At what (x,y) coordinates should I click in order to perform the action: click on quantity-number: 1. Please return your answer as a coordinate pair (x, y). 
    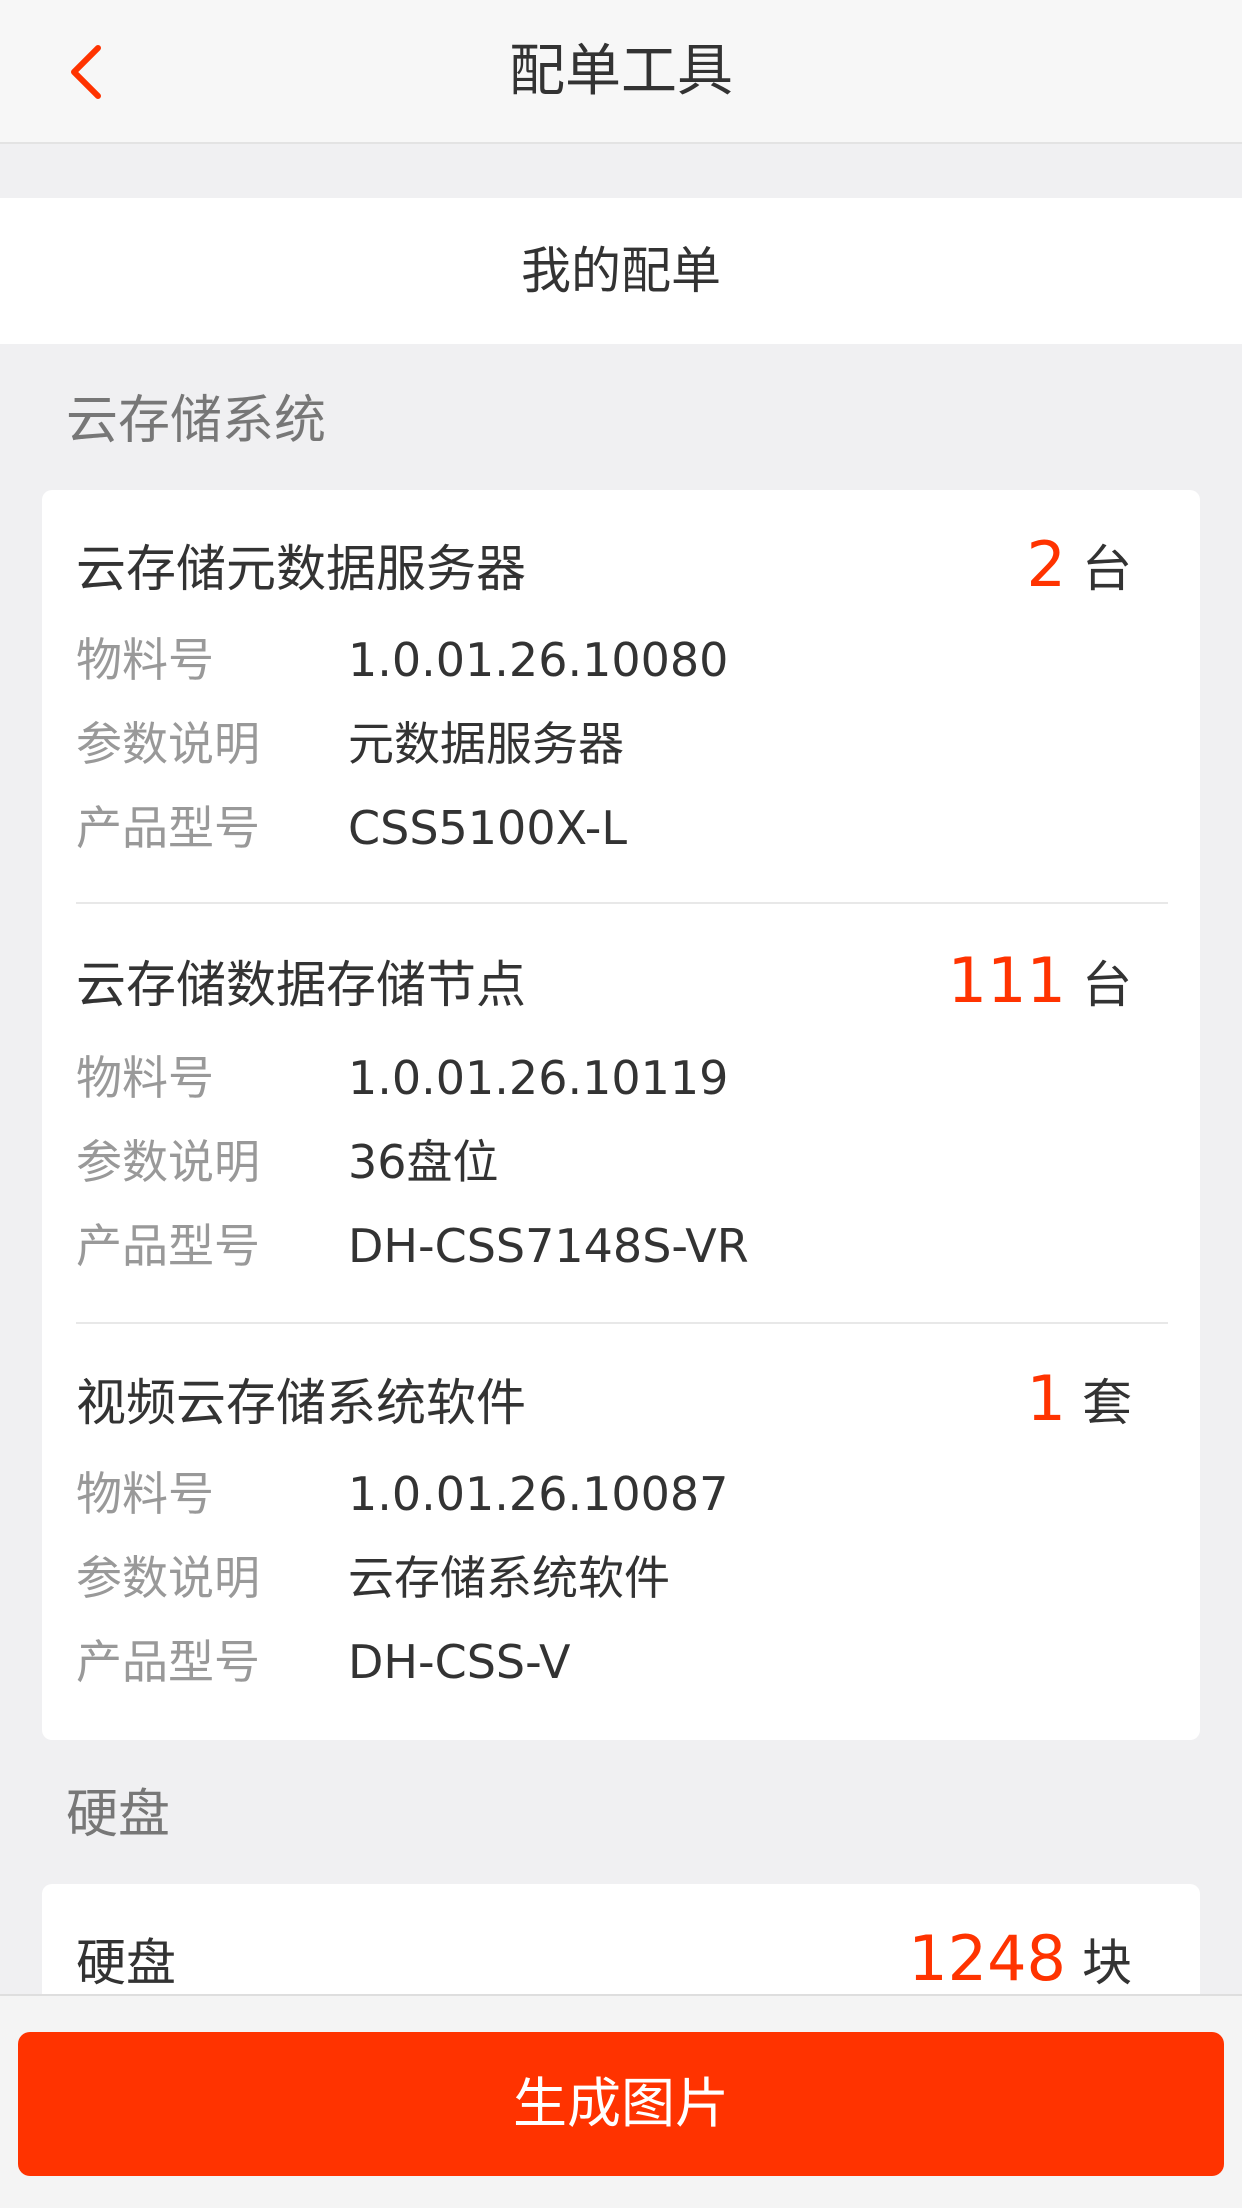
    Looking at the image, I should click on (1046, 1398).